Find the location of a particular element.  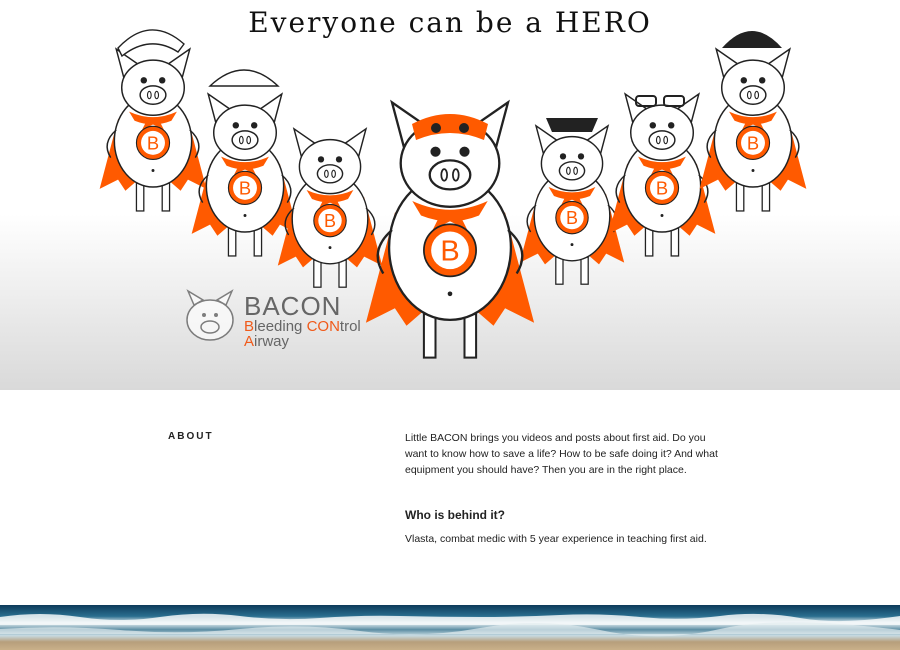

pig-hero-center is located at coordinates (450, 230).